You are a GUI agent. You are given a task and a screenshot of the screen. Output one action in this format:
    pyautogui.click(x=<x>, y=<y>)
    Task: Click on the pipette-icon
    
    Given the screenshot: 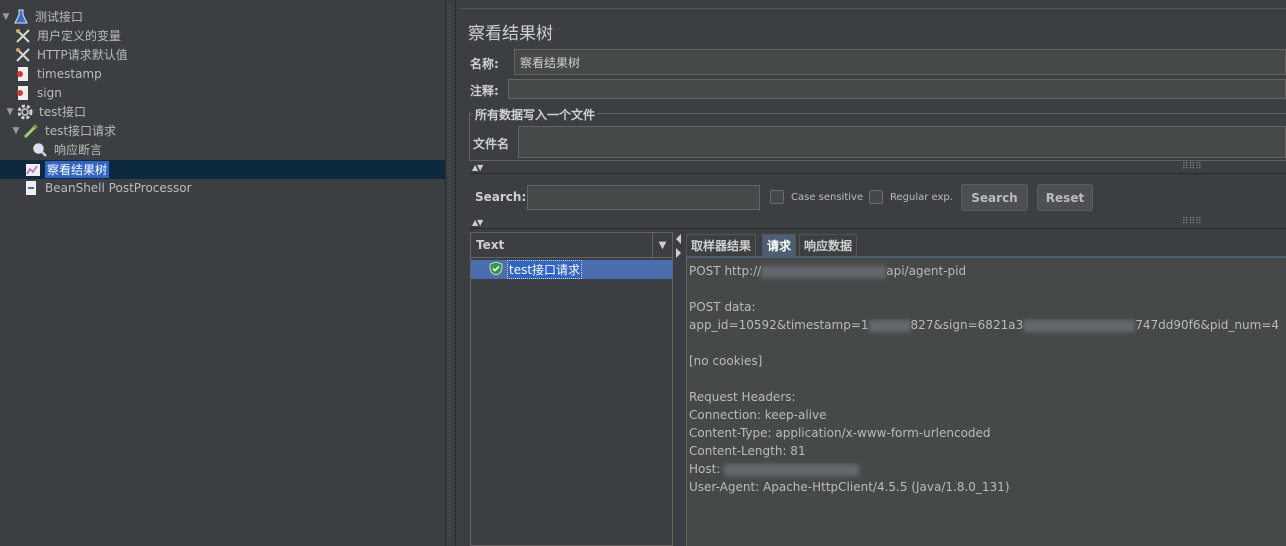 What is the action you would take?
    pyautogui.click(x=31, y=131)
    